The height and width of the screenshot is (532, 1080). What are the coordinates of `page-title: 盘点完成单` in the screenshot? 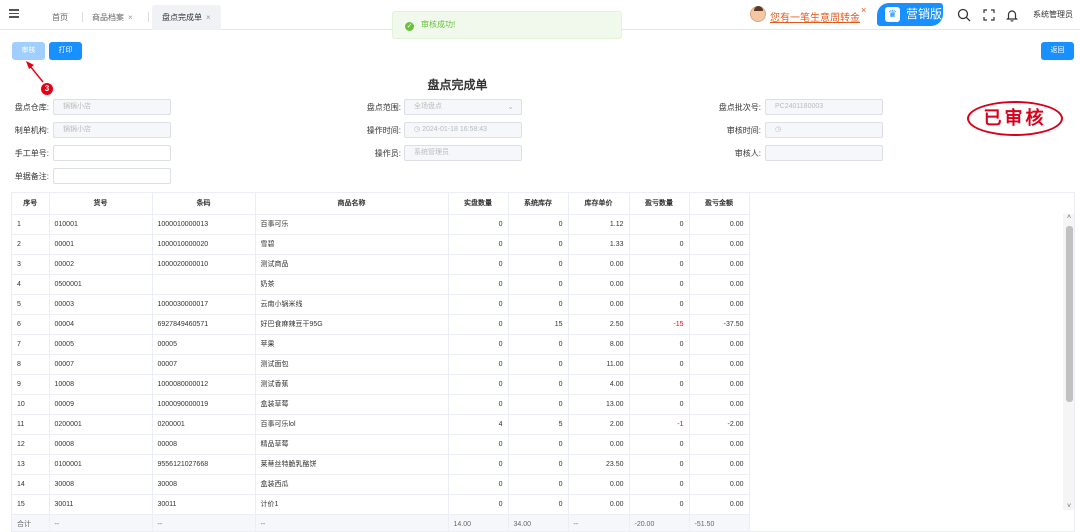 It's located at (457, 85).